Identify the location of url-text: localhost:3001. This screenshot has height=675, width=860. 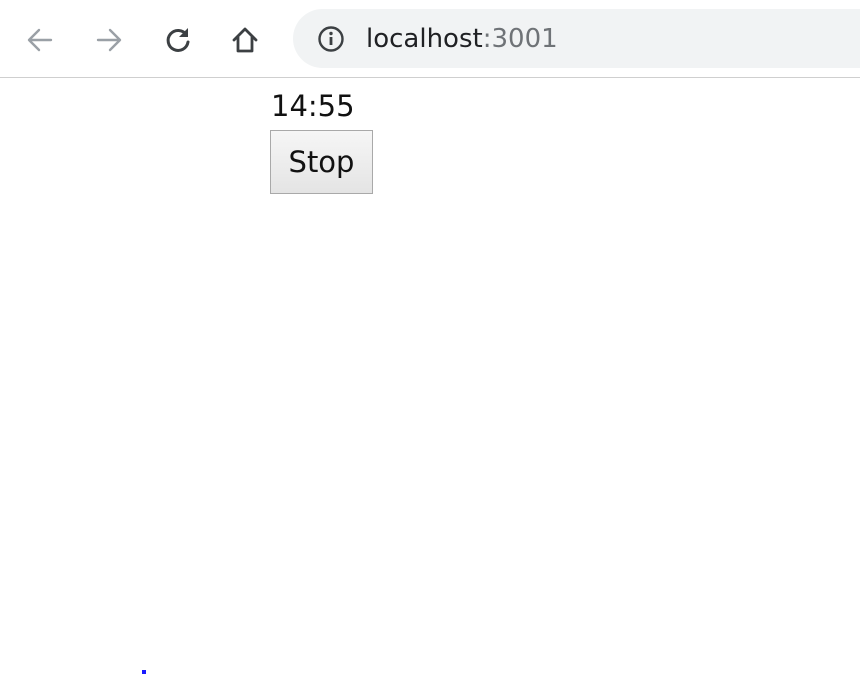
(462, 39).